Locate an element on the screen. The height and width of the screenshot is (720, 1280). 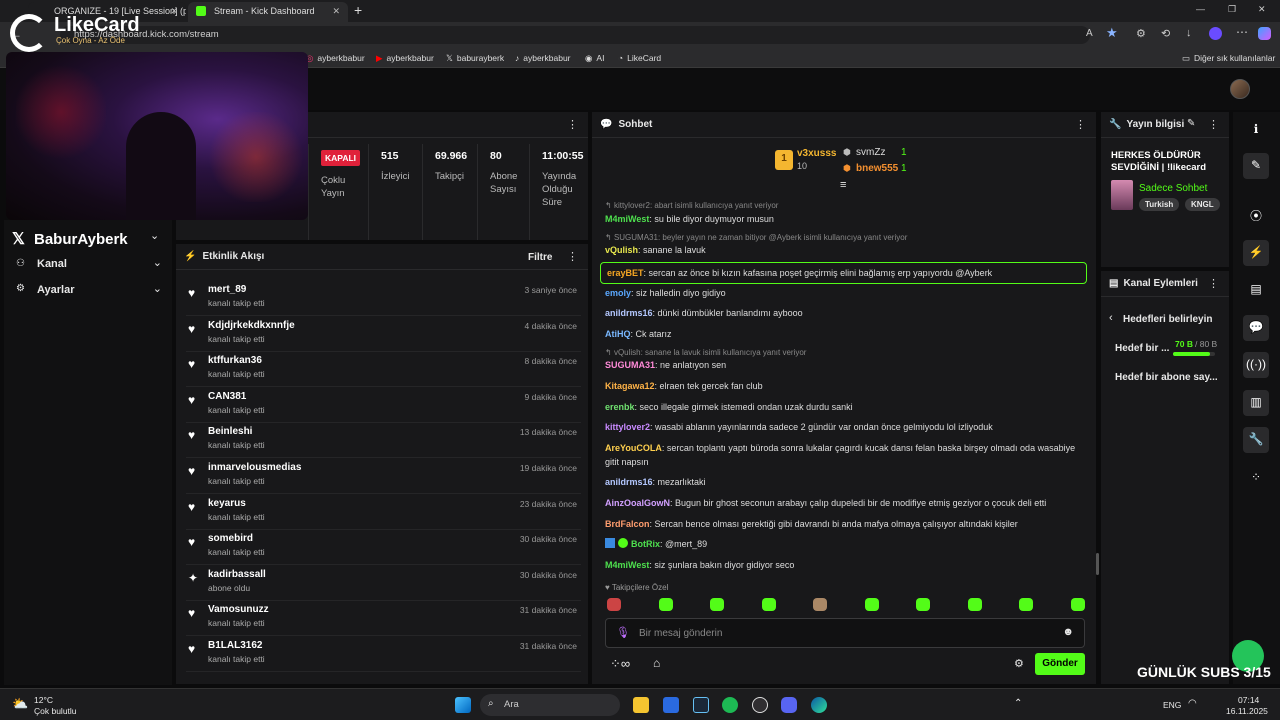
new-tab-button: + is located at coordinates (358, 10).